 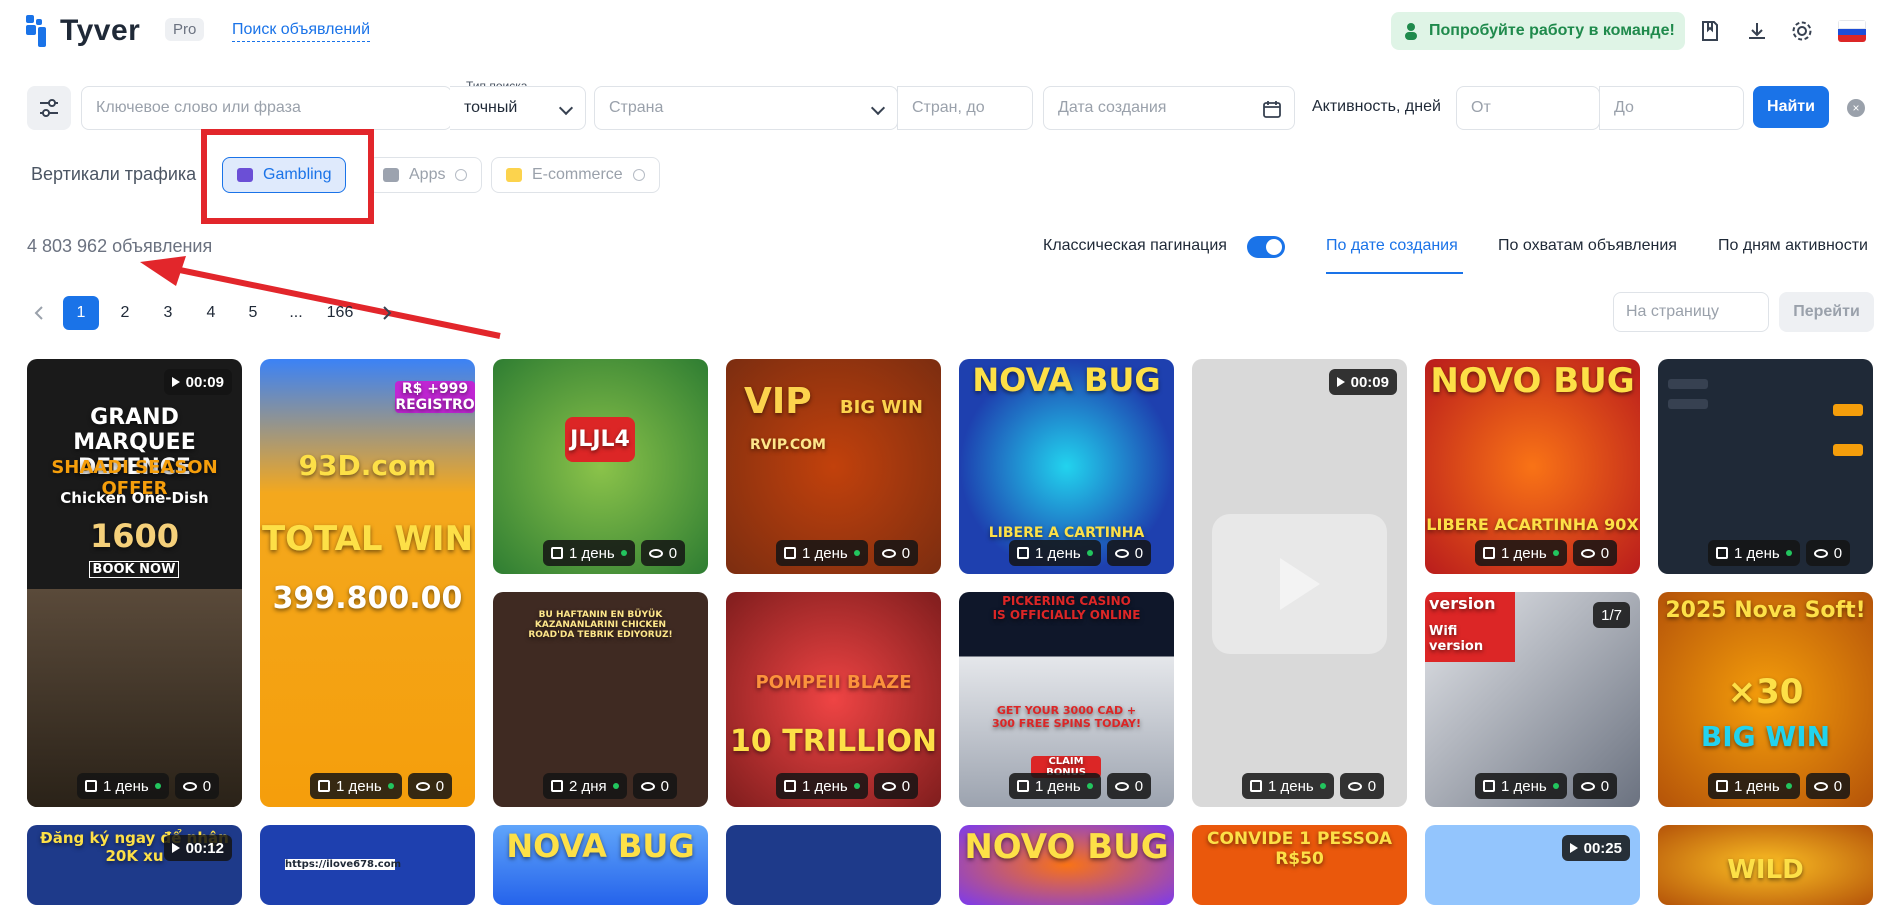 I want to click on try-team-button: Попробуйте работу в команде!, so click(x=1538, y=31).